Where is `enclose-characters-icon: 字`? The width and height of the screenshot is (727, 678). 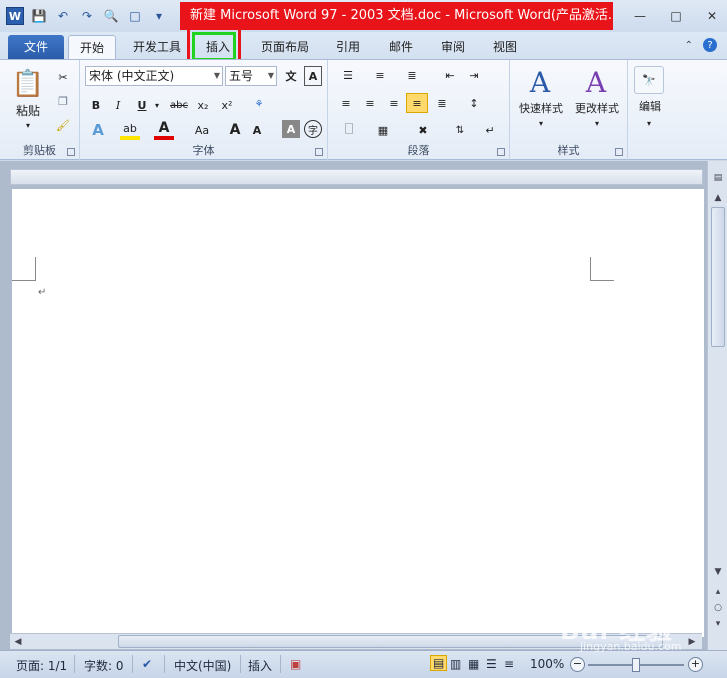 enclose-characters-icon: 字 is located at coordinates (313, 129).